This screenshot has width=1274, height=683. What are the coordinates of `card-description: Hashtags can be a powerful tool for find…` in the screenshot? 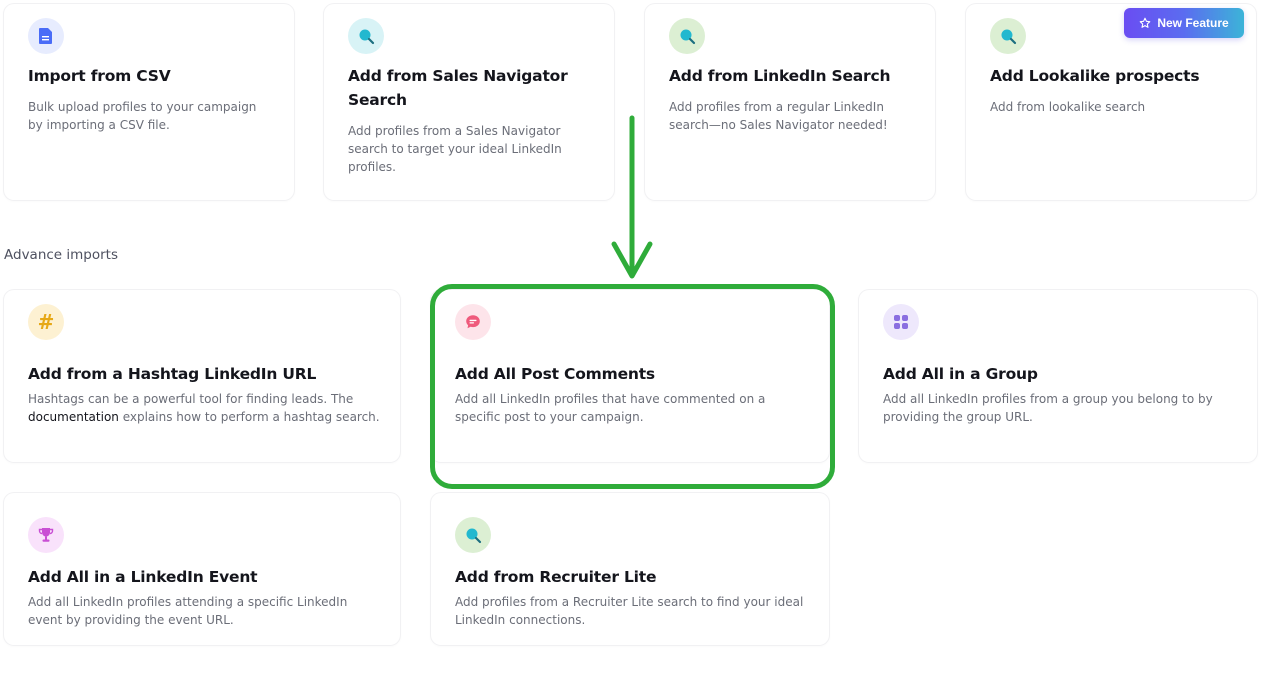 It's located at (204, 408).